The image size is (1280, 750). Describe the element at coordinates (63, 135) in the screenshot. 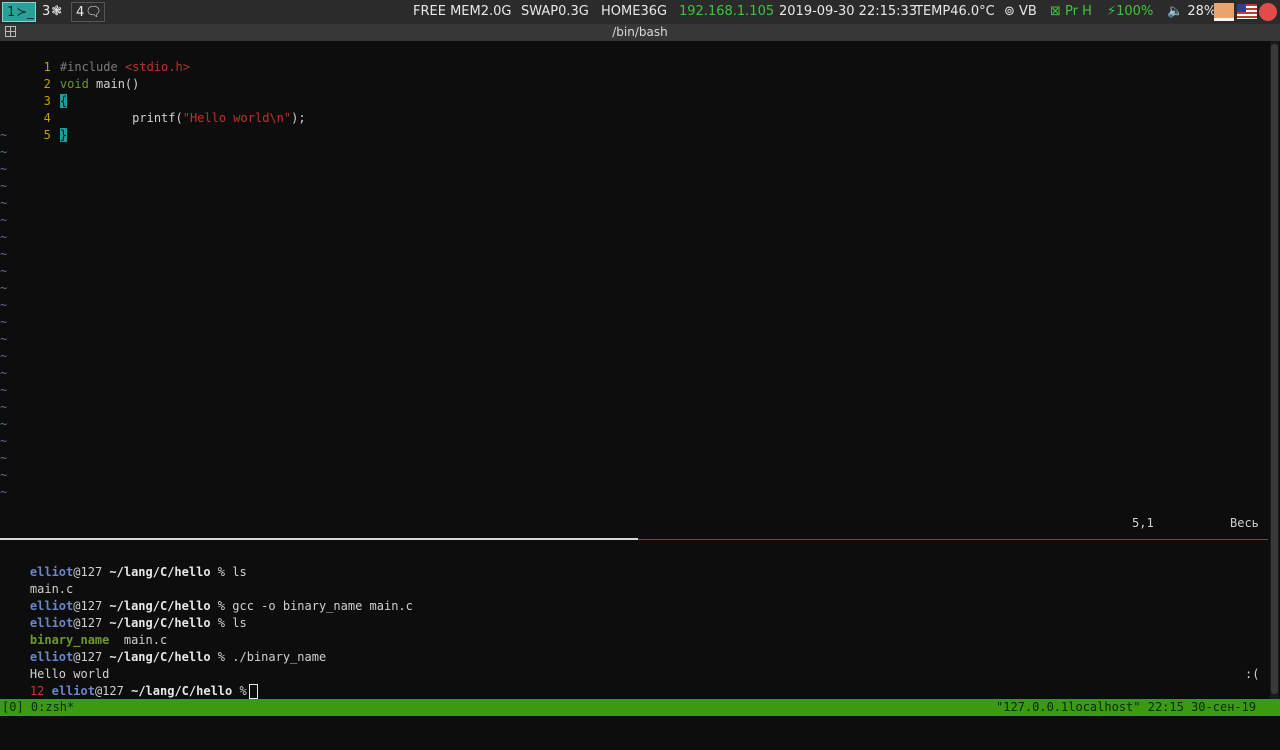

I see `close-brace: }` at that location.